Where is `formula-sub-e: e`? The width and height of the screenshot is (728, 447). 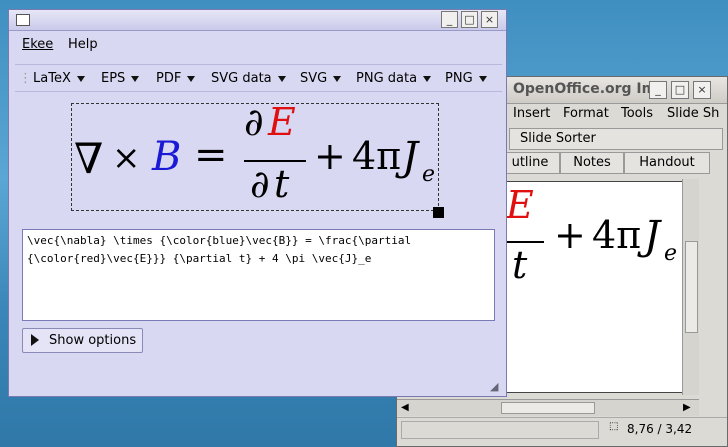
formula-sub-e: e is located at coordinates (671, 253).